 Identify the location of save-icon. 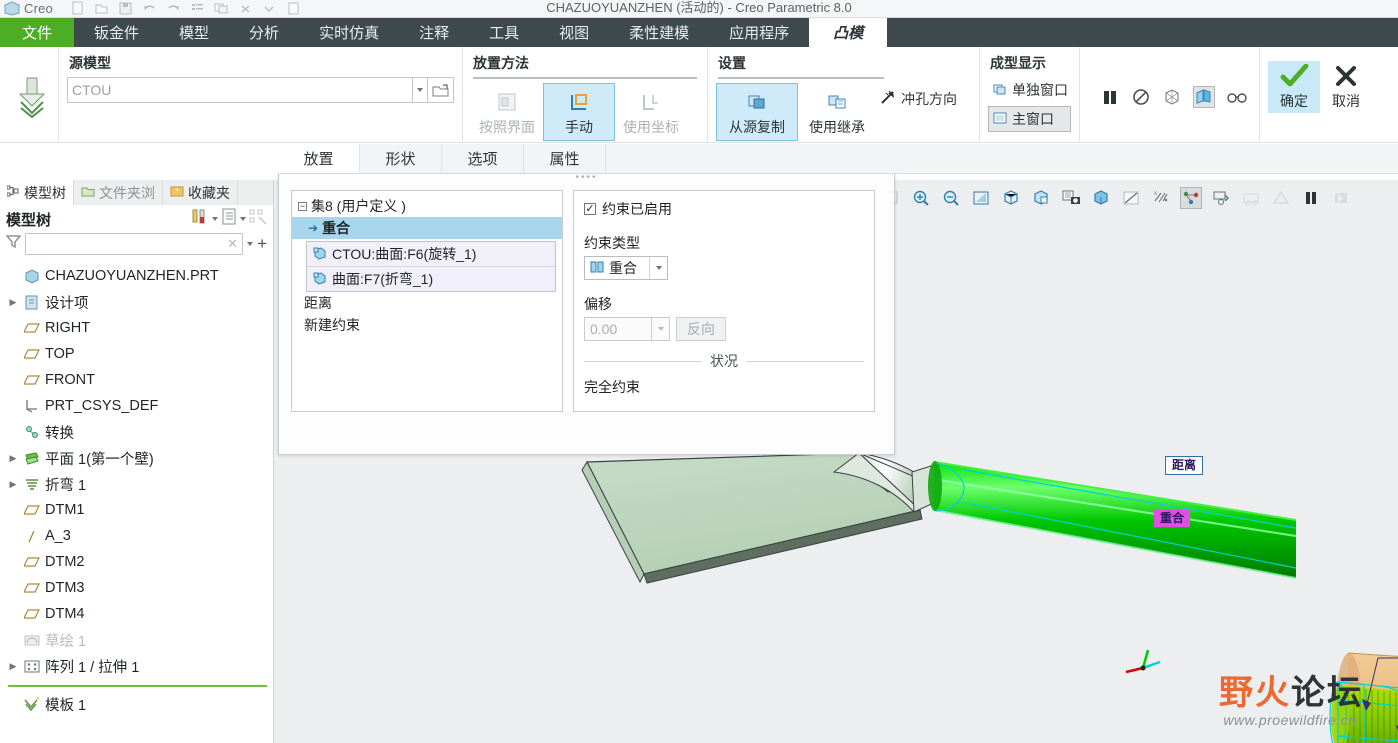
(125, 8).